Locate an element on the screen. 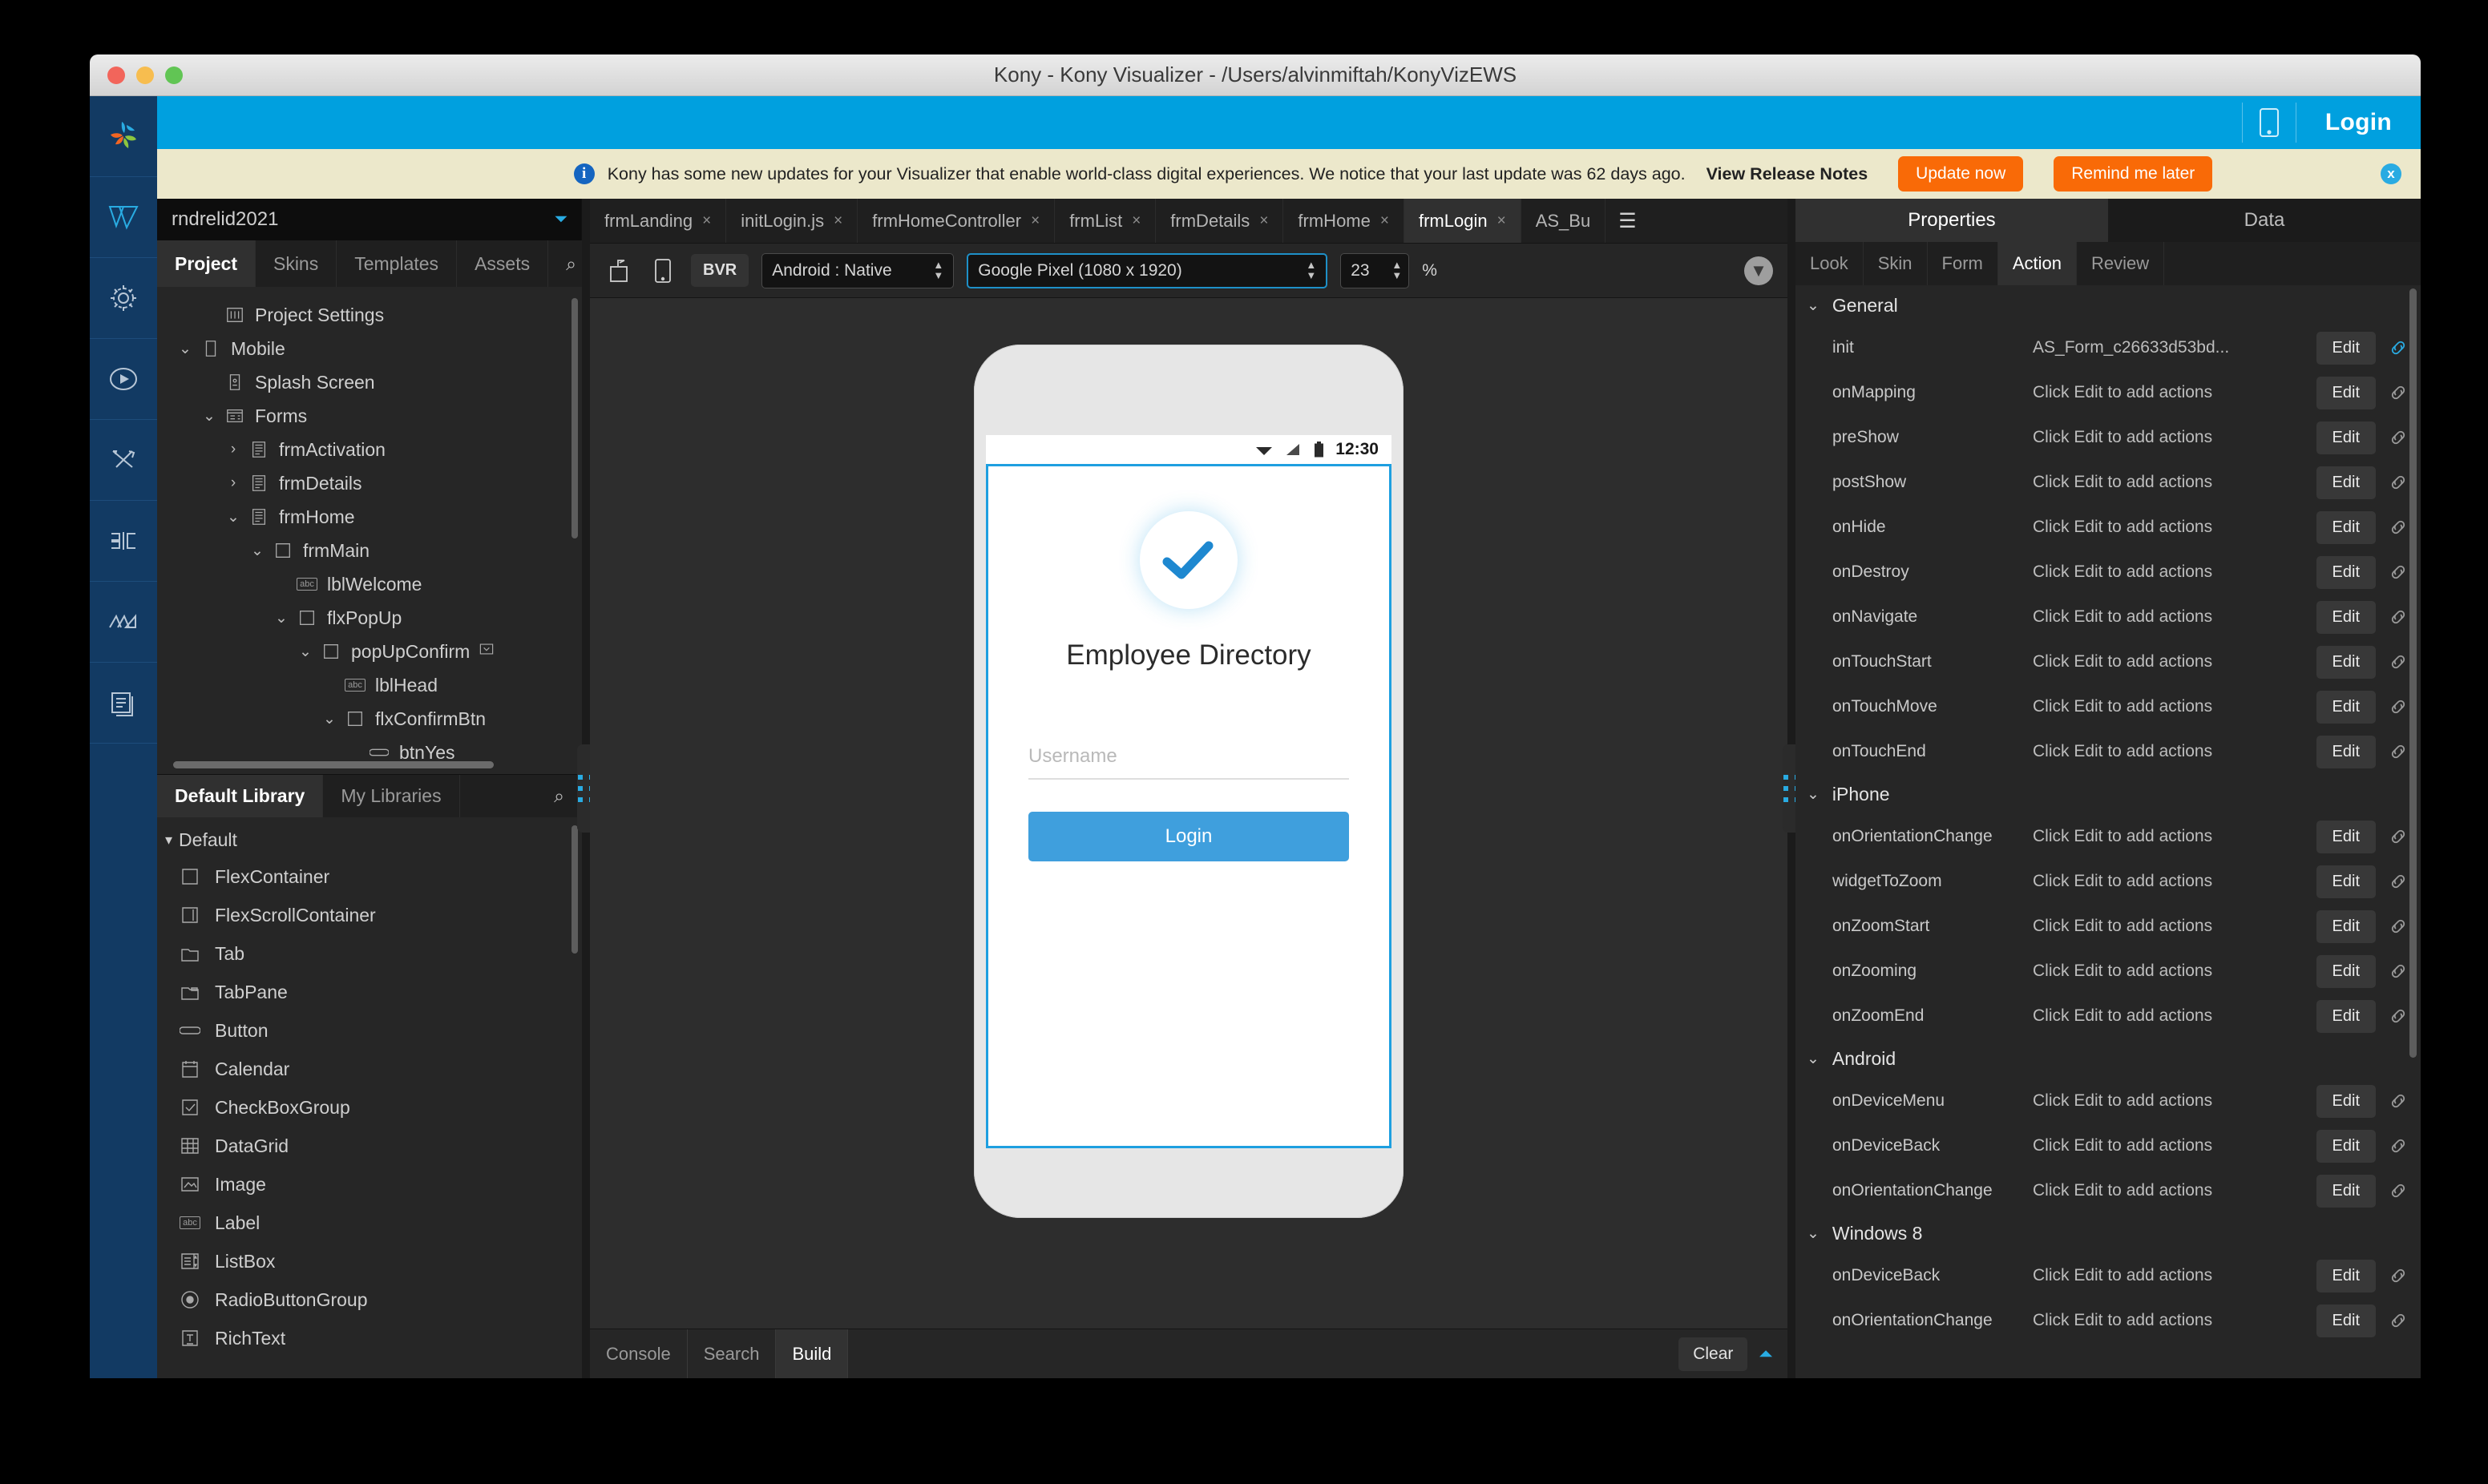  library-item-listbox: ListBox is located at coordinates (369, 1261).